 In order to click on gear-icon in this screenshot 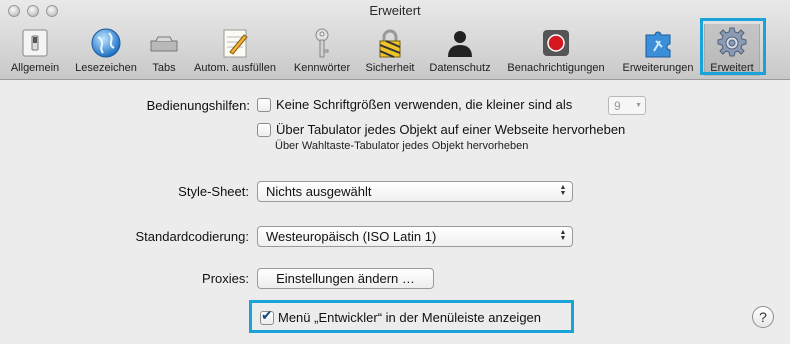, I will do `click(732, 42)`.